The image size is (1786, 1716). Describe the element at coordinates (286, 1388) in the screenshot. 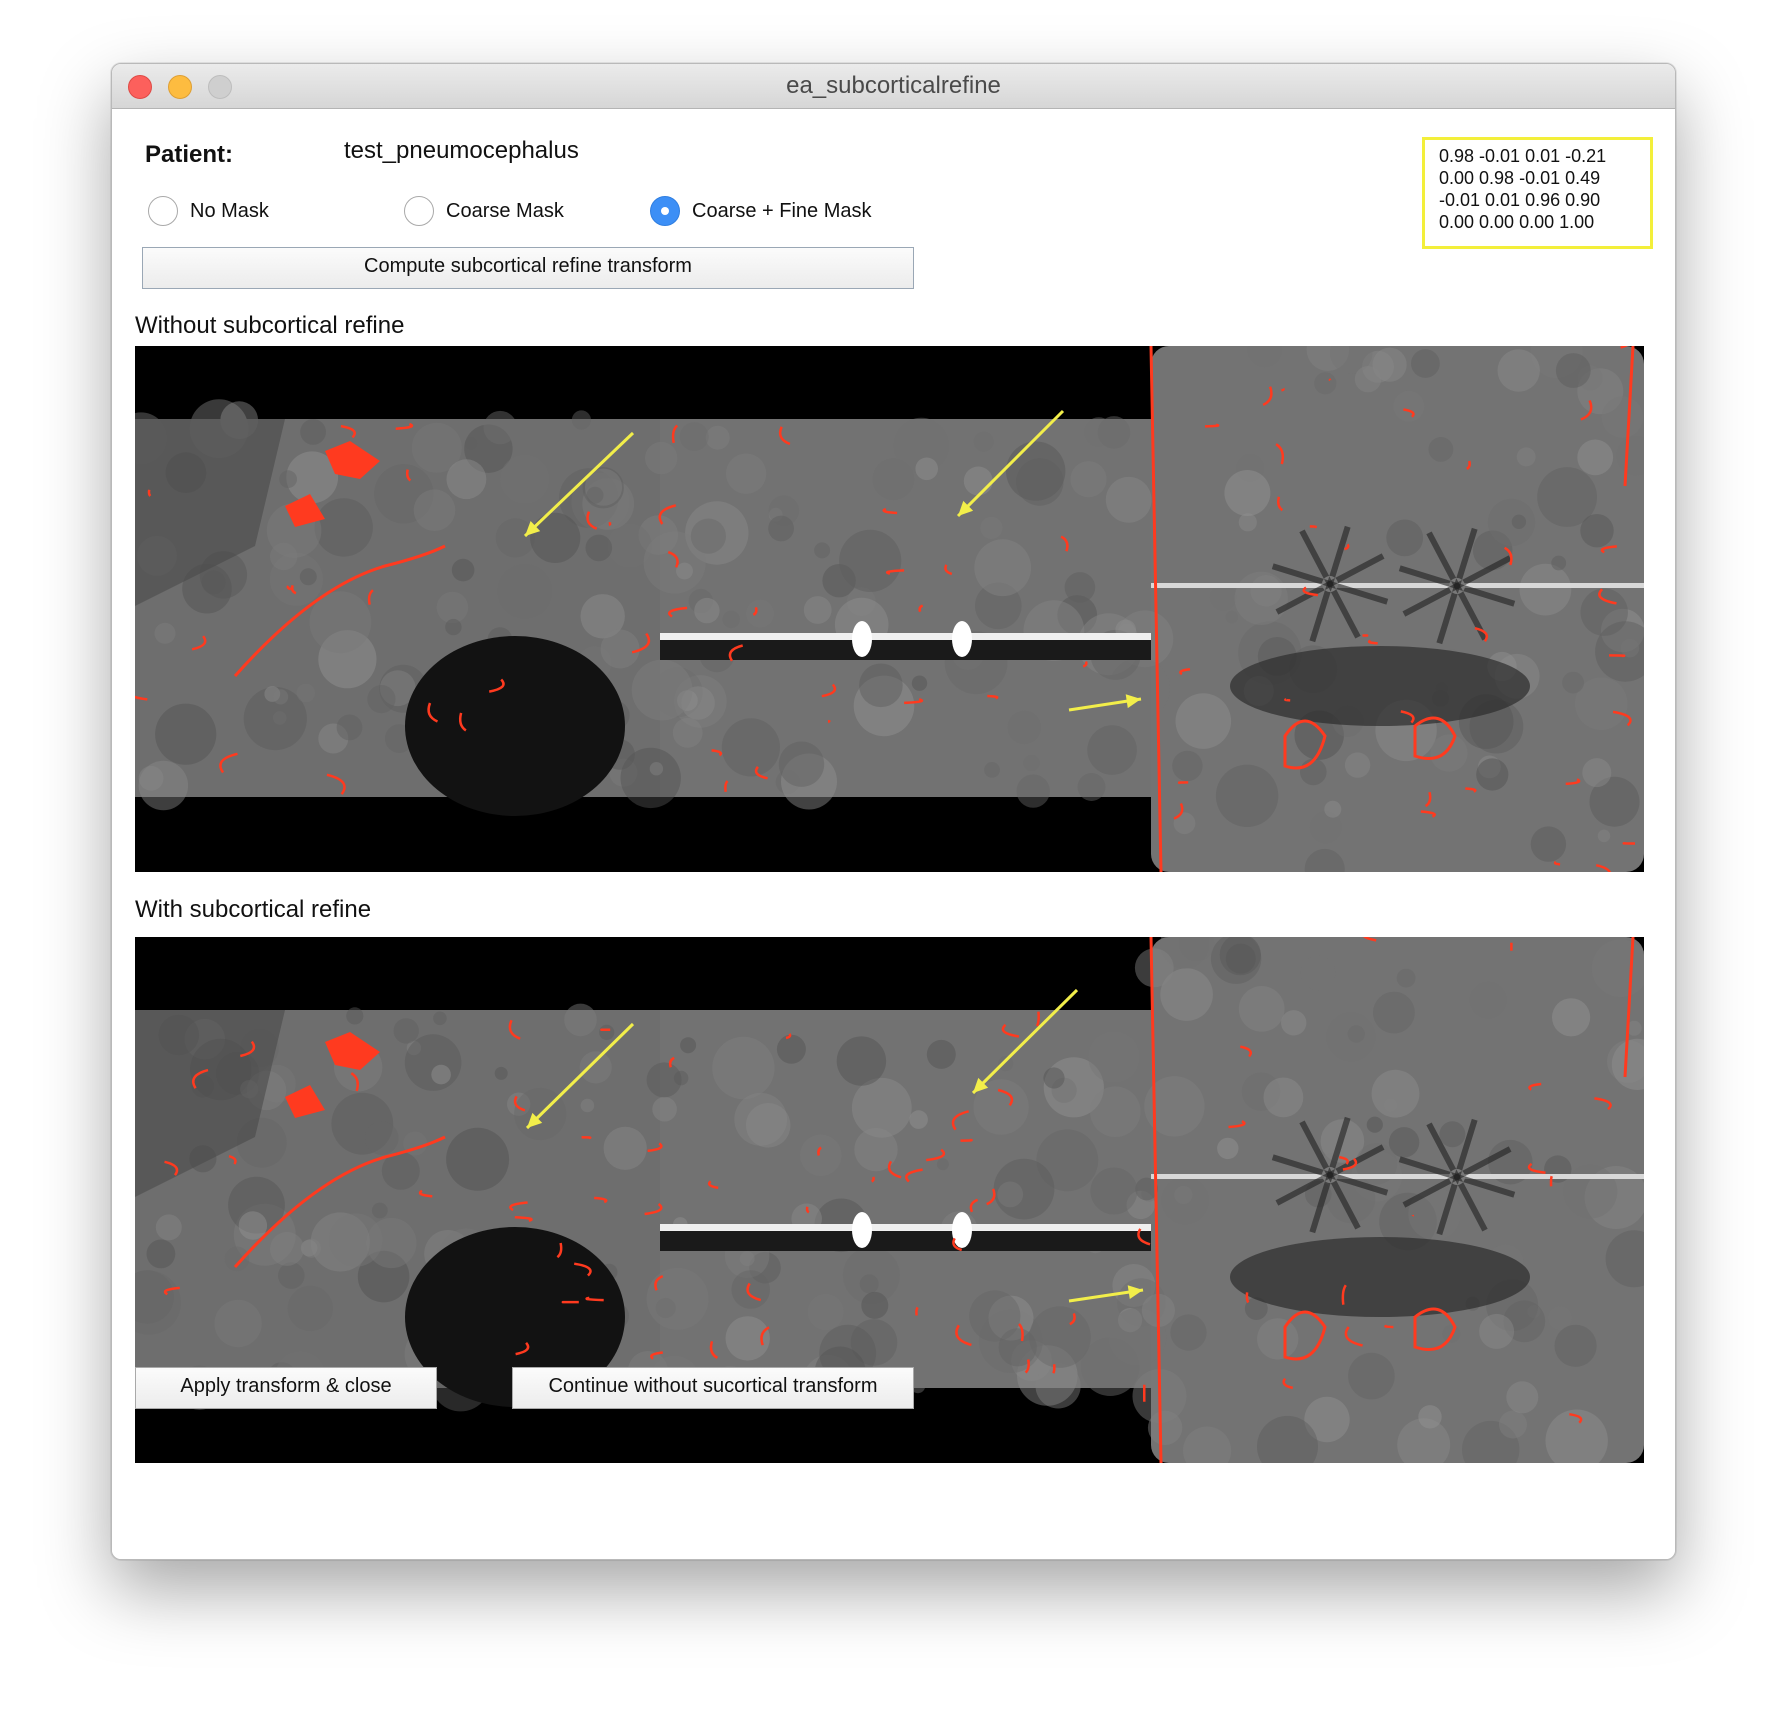

I see `apply-transform-button: Apply transform & close` at that location.